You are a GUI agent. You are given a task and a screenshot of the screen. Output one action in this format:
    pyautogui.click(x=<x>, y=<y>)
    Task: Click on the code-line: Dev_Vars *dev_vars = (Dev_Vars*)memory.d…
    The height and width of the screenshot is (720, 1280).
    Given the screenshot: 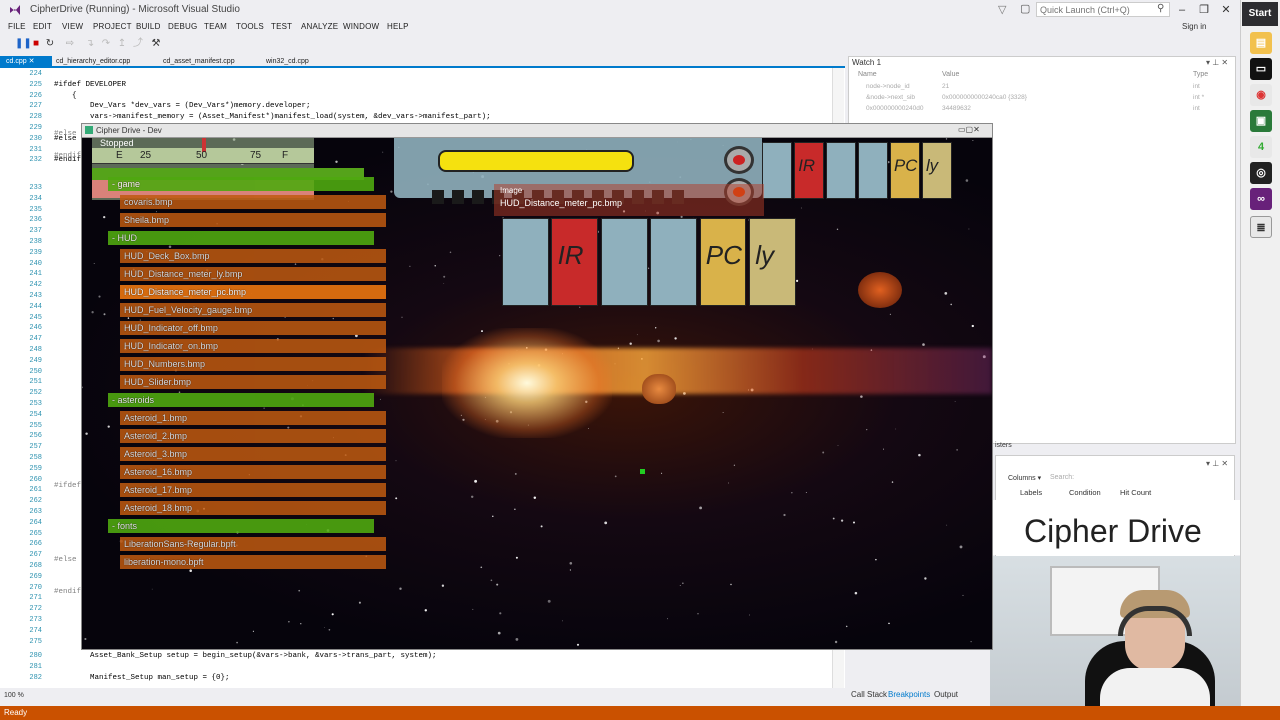 What is the action you would take?
    pyautogui.click(x=182, y=106)
    